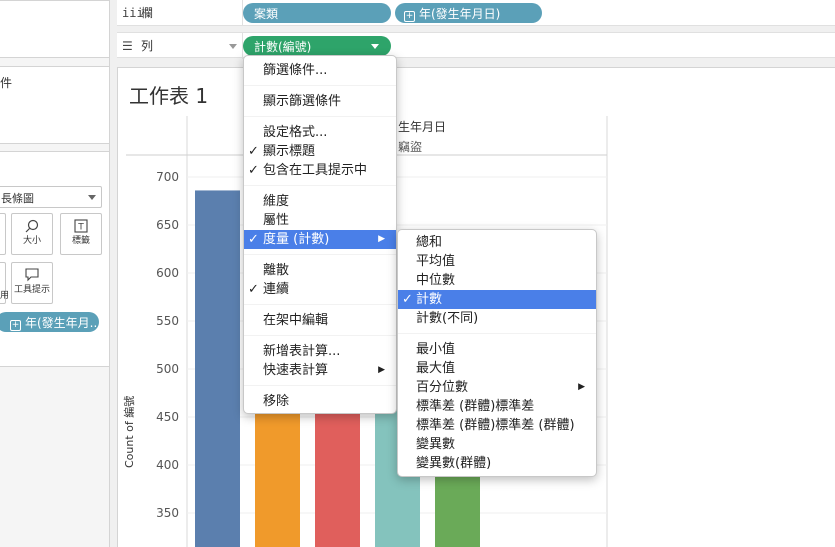  Describe the element at coordinates (447, 318) in the screenshot. I see `menu-item-label: 計數(不同)` at that location.